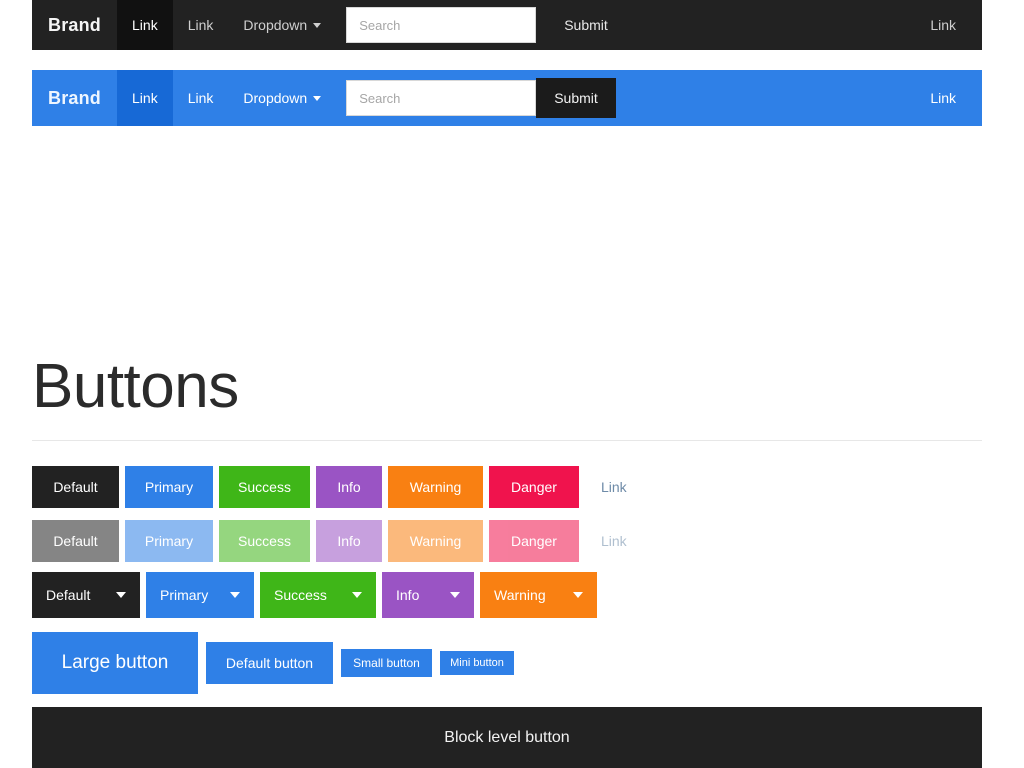 Image resolution: width=1024 pixels, height=768 pixels. I want to click on button-default-size: Default button, so click(269, 663).